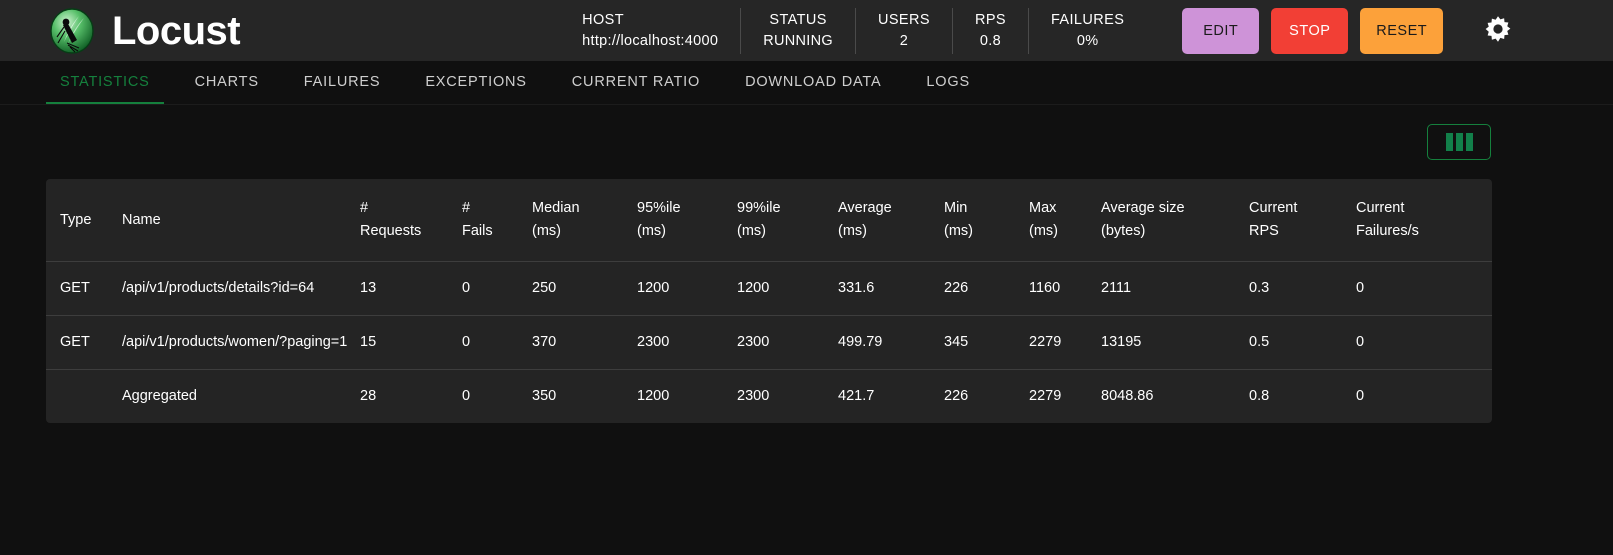 This screenshot has width=1613, height=555. What do you see at coordinates (1402, 30) in the screenshot?
I see `reset-button: RESET` at bounding box center [1402, 30].